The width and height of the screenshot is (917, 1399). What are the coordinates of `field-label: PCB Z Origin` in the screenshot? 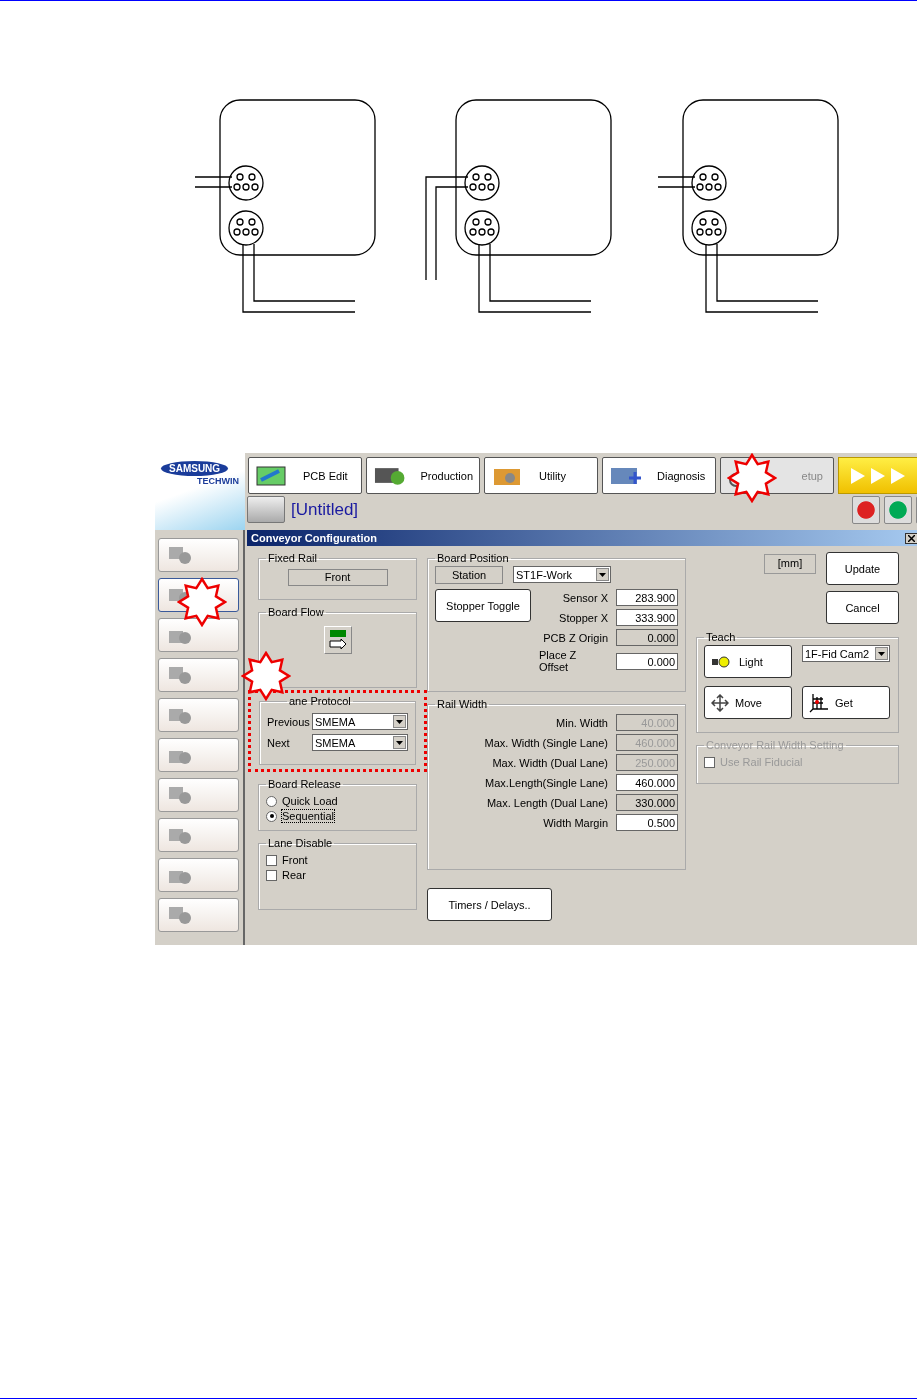 It's located at (575, 637).